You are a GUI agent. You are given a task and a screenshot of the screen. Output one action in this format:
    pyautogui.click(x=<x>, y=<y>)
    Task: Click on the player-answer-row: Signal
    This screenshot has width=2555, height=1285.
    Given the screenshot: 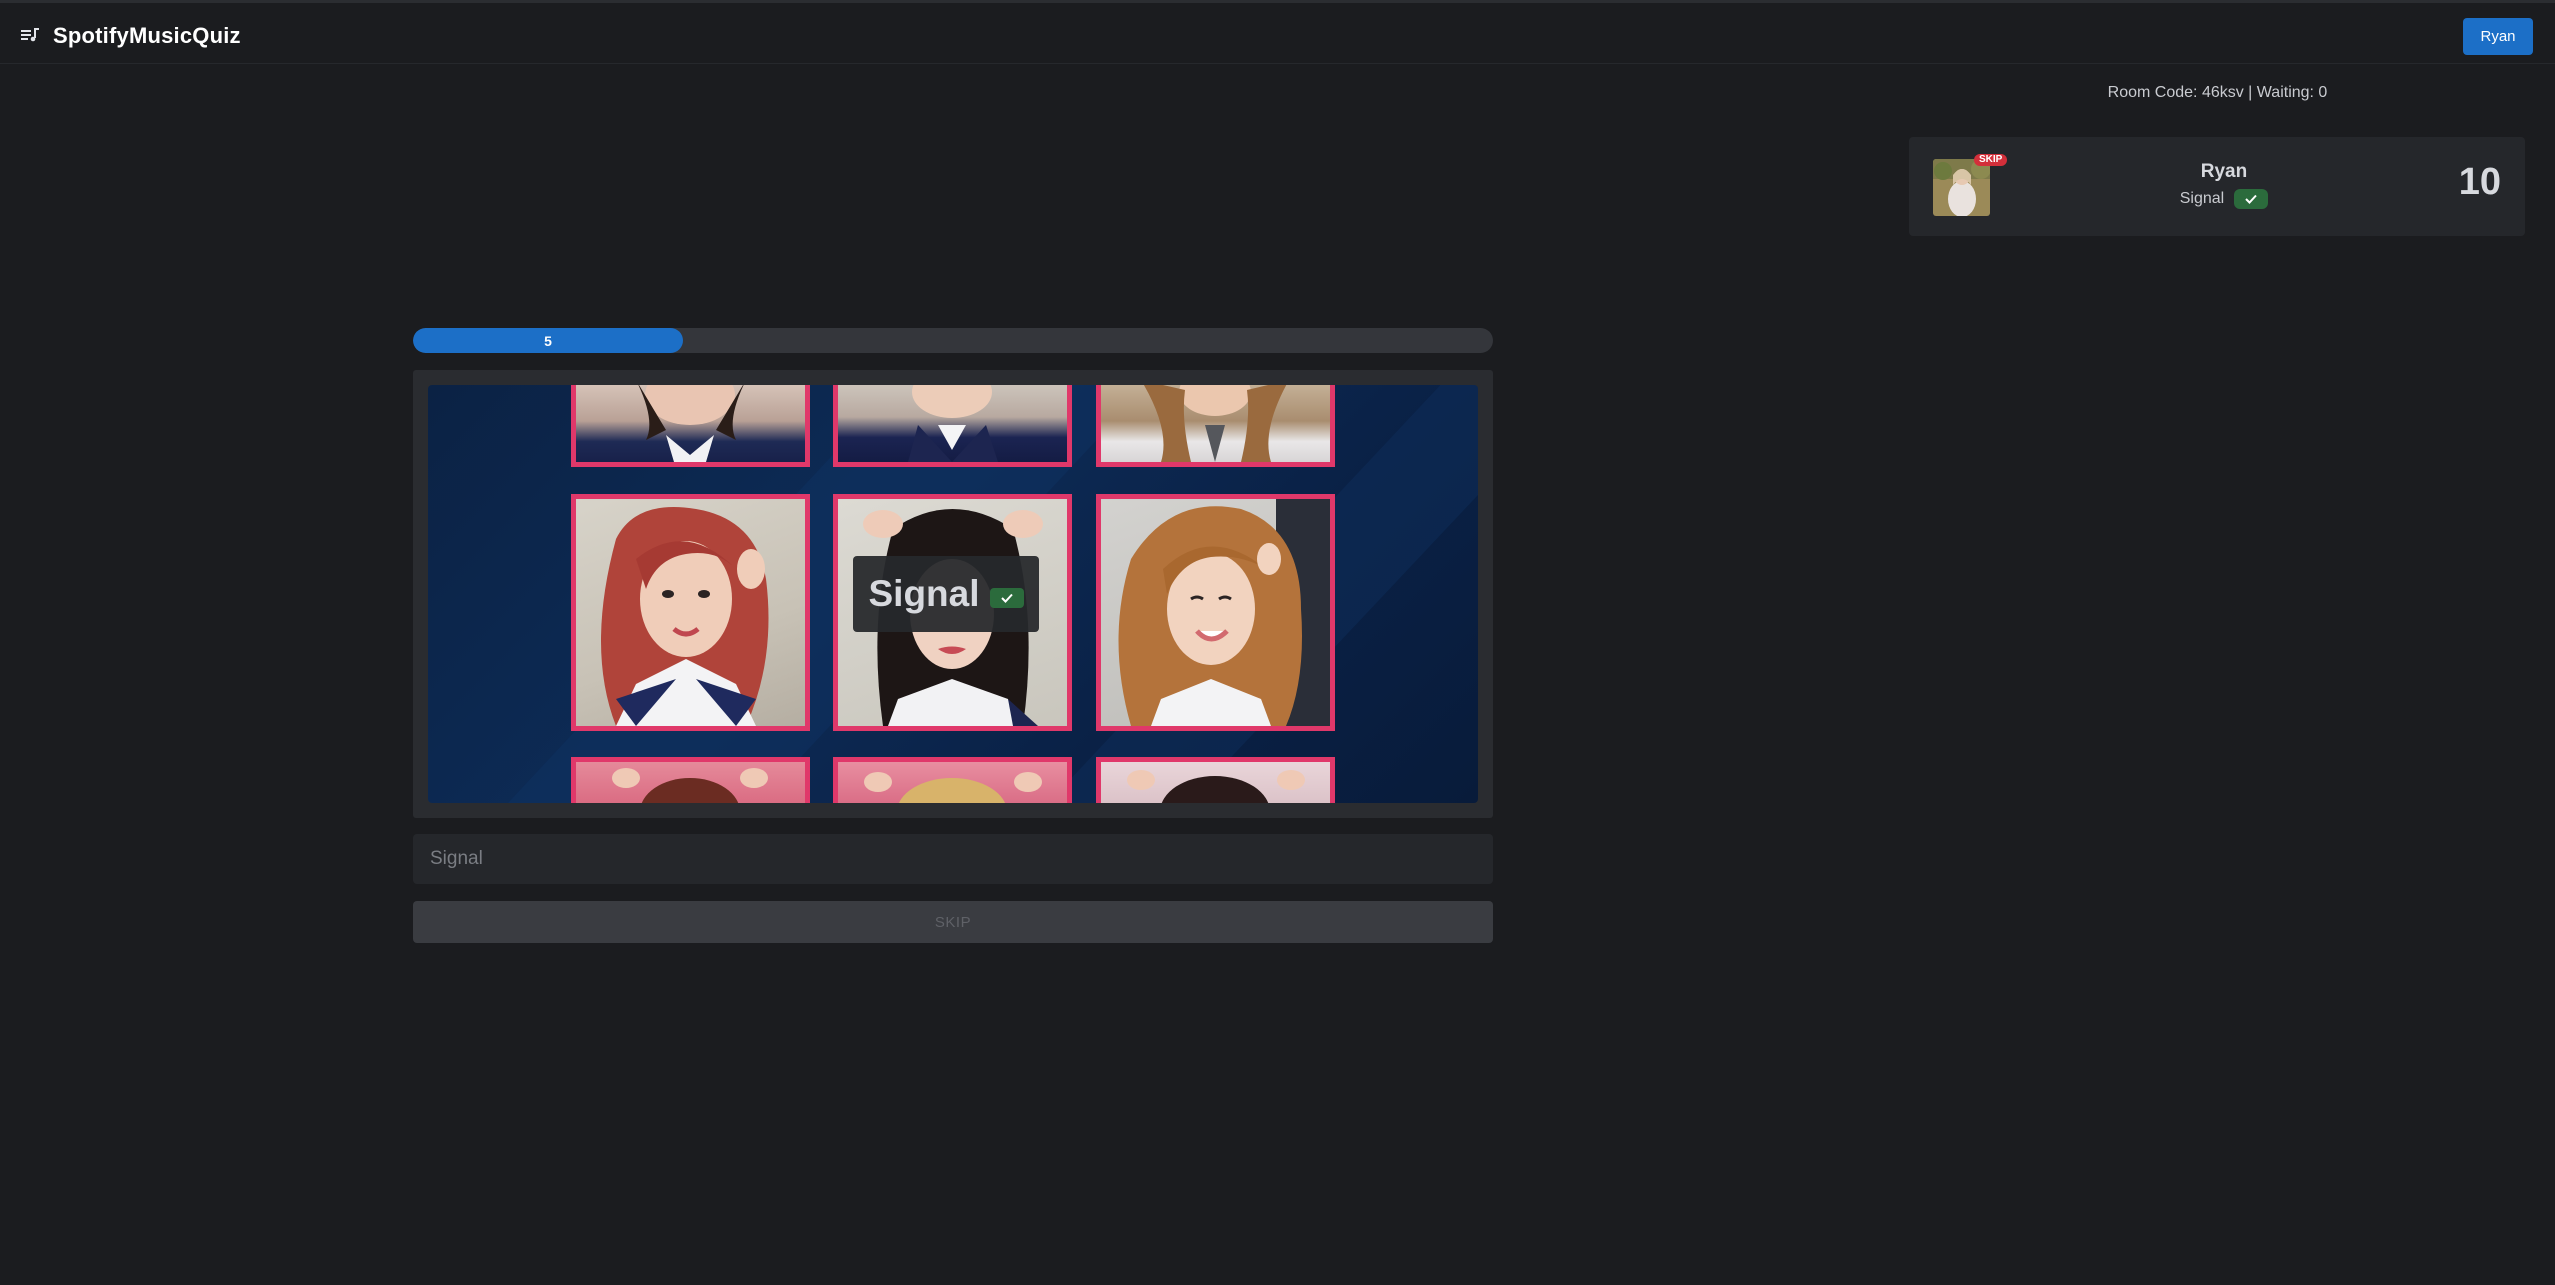 What is the action you would take?
    pyautogui.click(x=2224, y=199)
    